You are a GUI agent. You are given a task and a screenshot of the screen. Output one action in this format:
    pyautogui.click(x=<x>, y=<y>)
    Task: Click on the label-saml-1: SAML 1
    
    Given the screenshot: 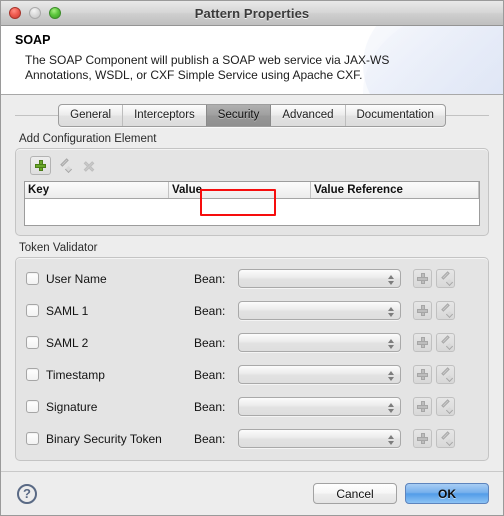 What is the action you would take?
    pyautogui.click(x=67, y=310)
    